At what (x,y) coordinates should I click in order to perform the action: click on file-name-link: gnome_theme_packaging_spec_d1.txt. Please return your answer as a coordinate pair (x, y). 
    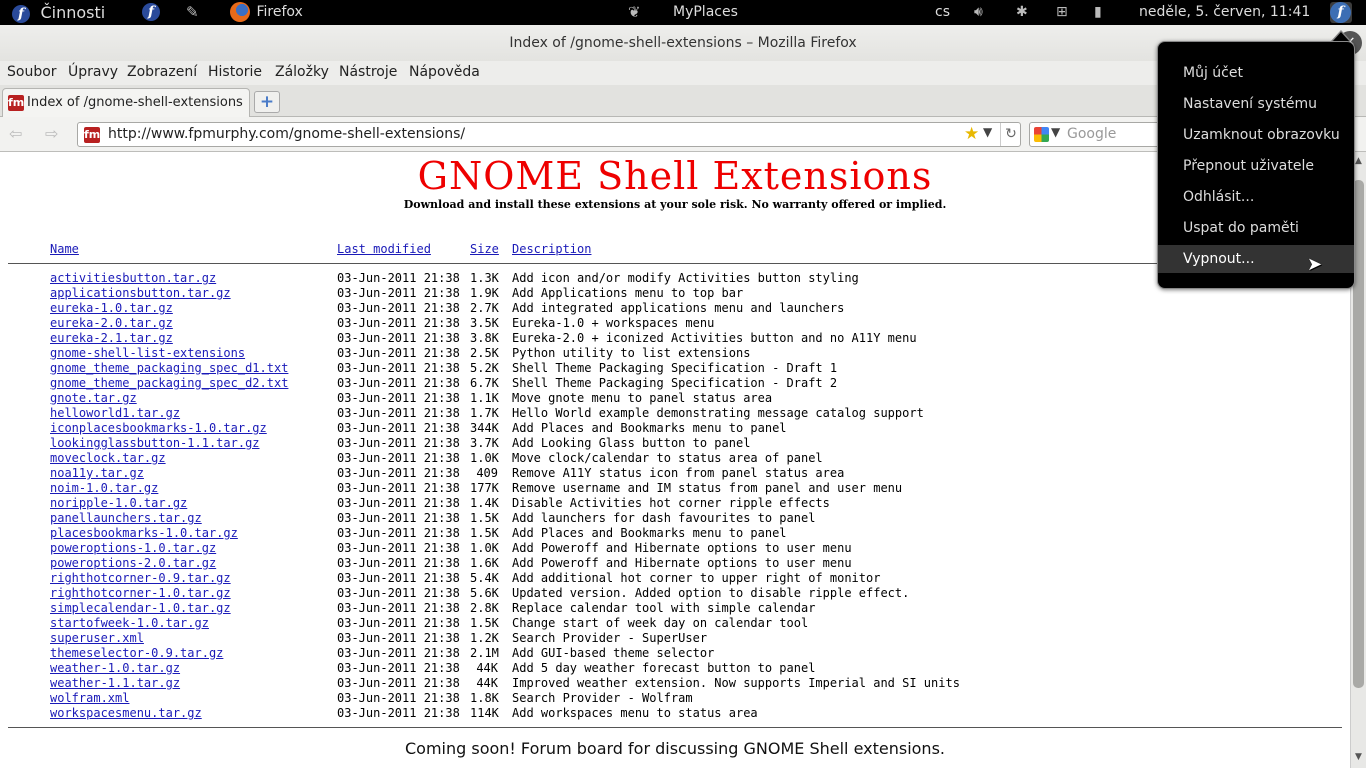
    Looking at the image, I should click on (169, 368).